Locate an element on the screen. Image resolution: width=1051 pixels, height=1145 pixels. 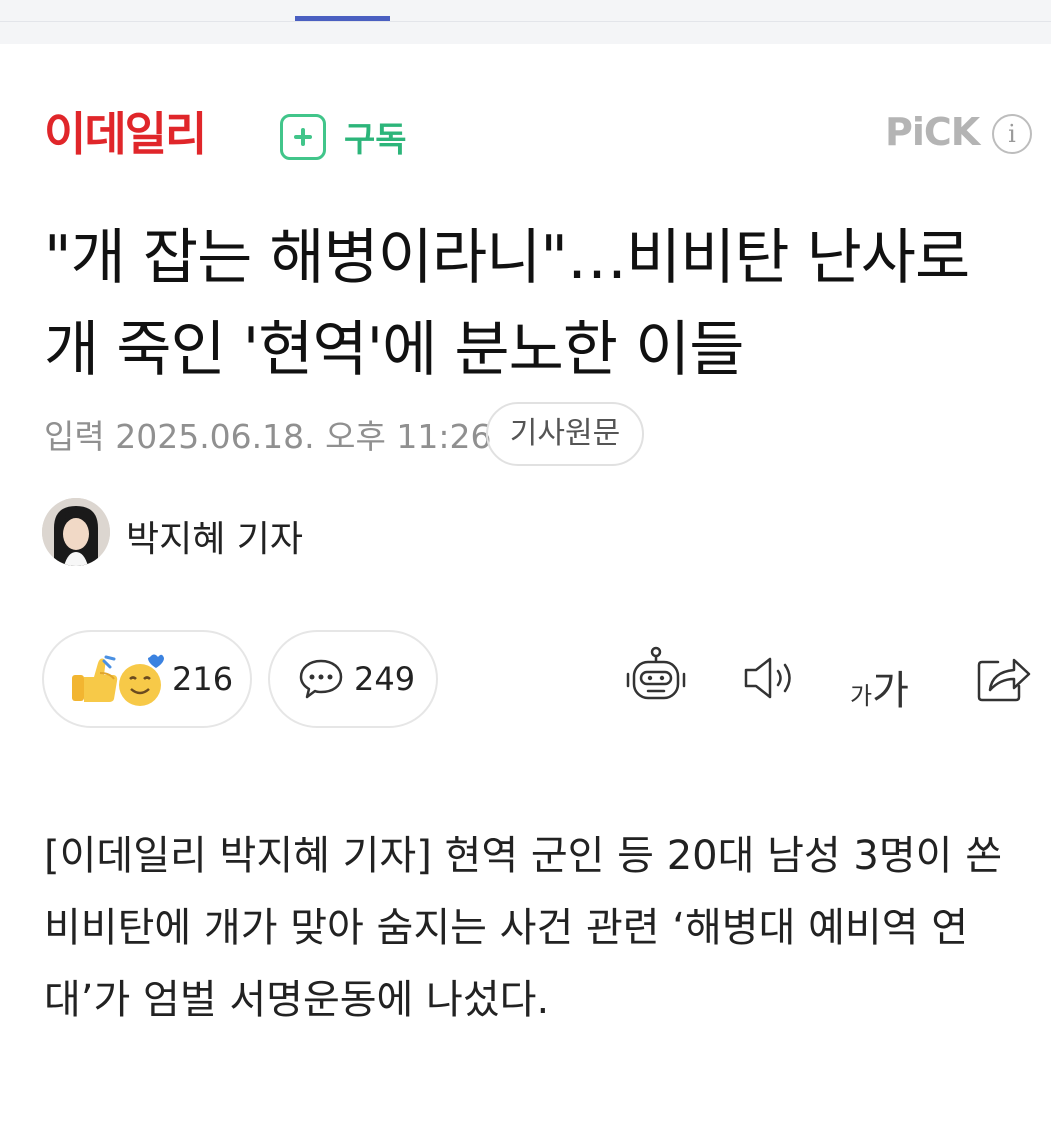
tab-divider is located at coordinates (525, 21).